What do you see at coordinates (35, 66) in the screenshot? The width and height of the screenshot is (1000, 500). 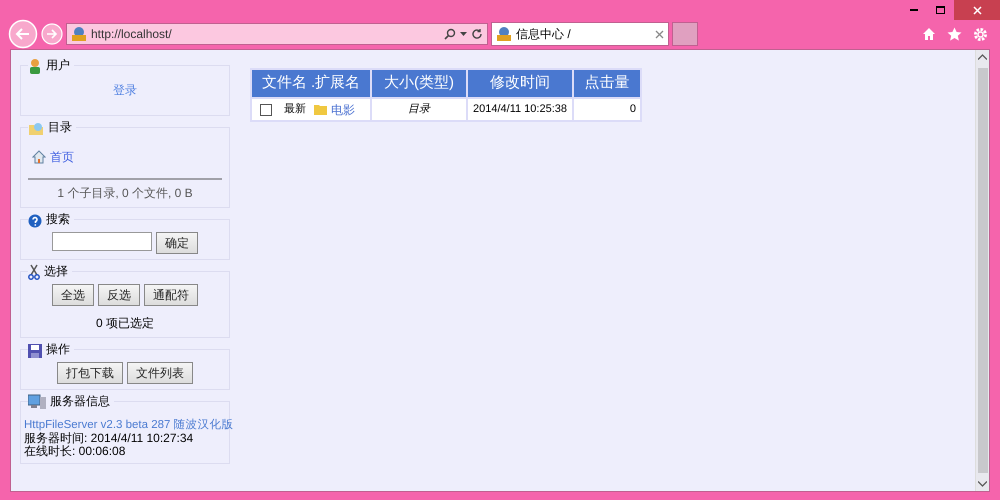 I see `user-icon` at bounding box center [35, 66].